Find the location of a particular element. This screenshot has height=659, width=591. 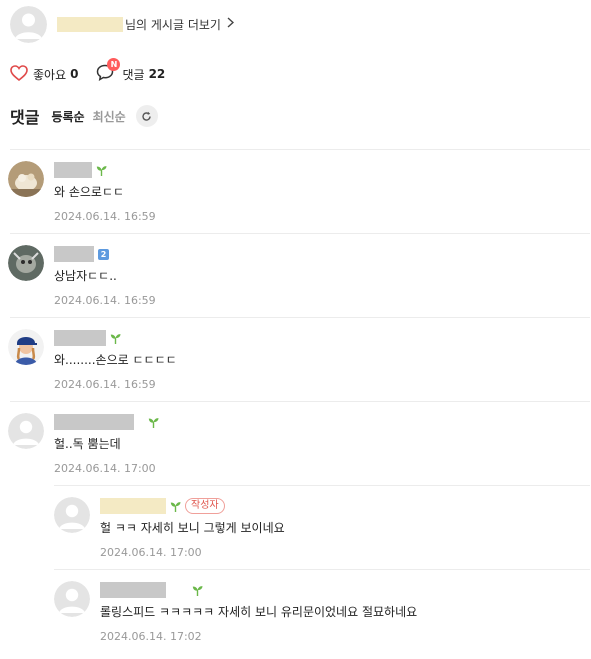

like-count: 0 is located at coordinates (74, 74).